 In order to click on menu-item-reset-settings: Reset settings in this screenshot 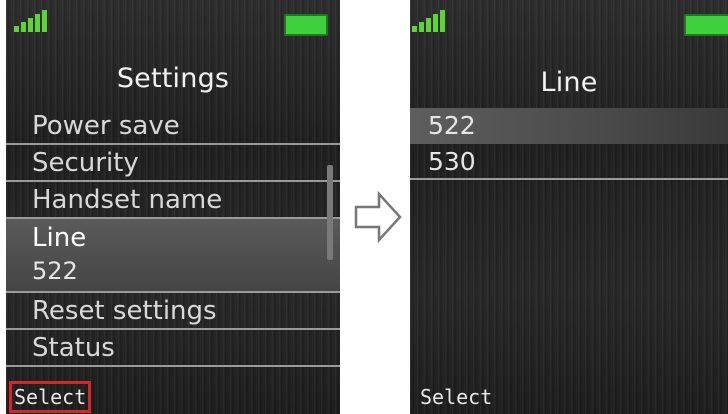, I will do `click(173, 311)`.